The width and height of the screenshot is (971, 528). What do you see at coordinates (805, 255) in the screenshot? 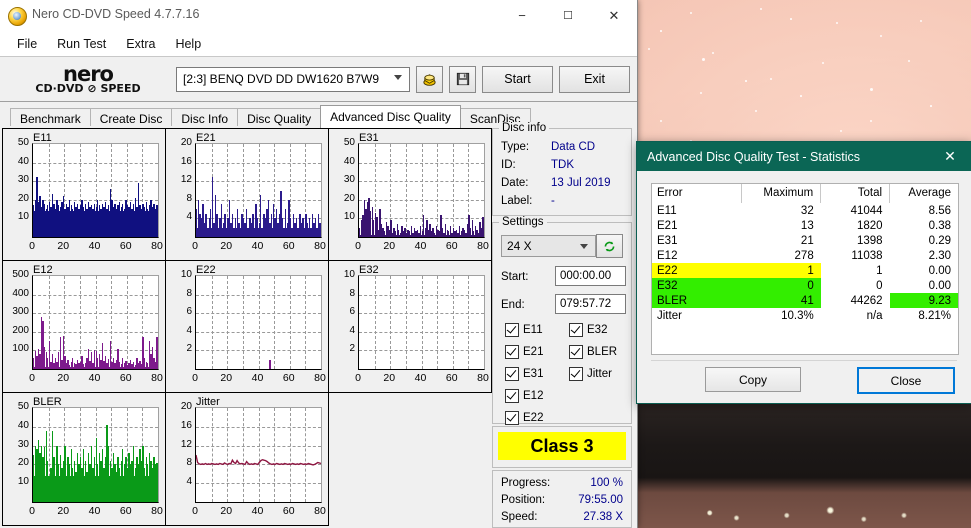
I see `table-row: E12 278 11038 2.30` at bounding box center [805, 255].